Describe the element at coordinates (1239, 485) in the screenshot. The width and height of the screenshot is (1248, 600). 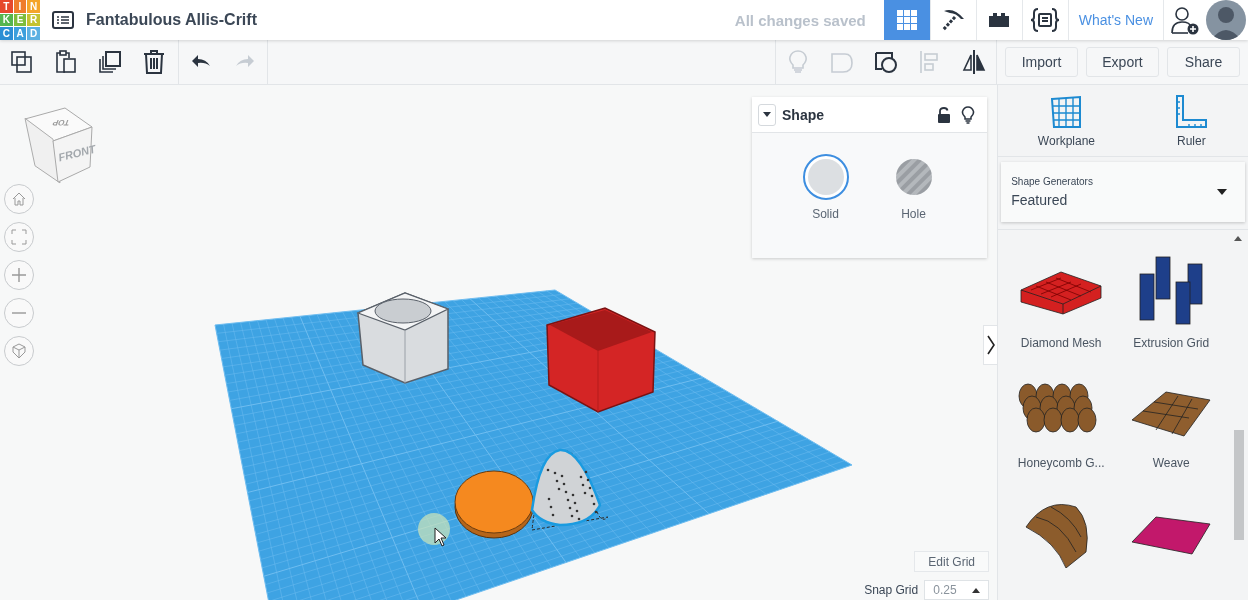
I see `scrollbar-thumb` at that location.